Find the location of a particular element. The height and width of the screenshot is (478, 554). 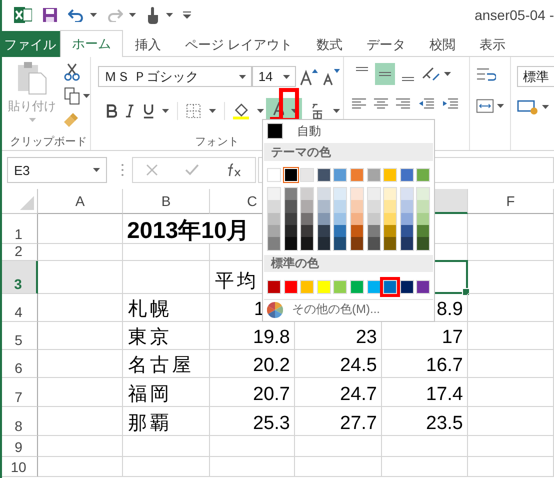

table-cell: 24.7 is located at coordinates (338, 392).